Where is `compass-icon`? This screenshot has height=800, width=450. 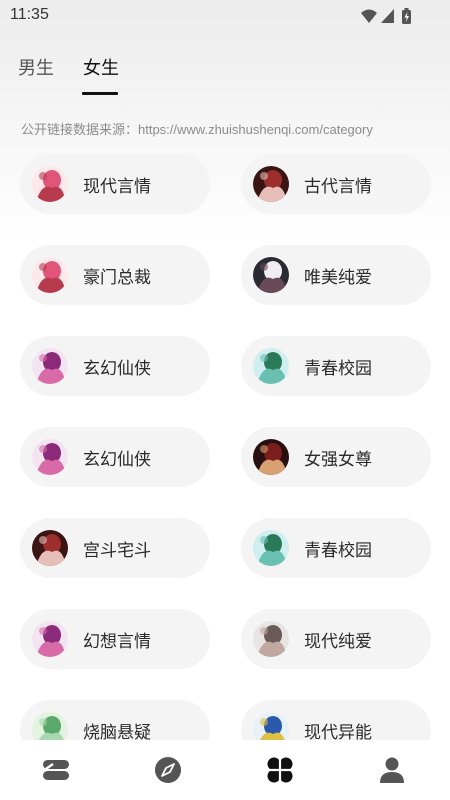 compass-icon is located at coordinates (168, 770).